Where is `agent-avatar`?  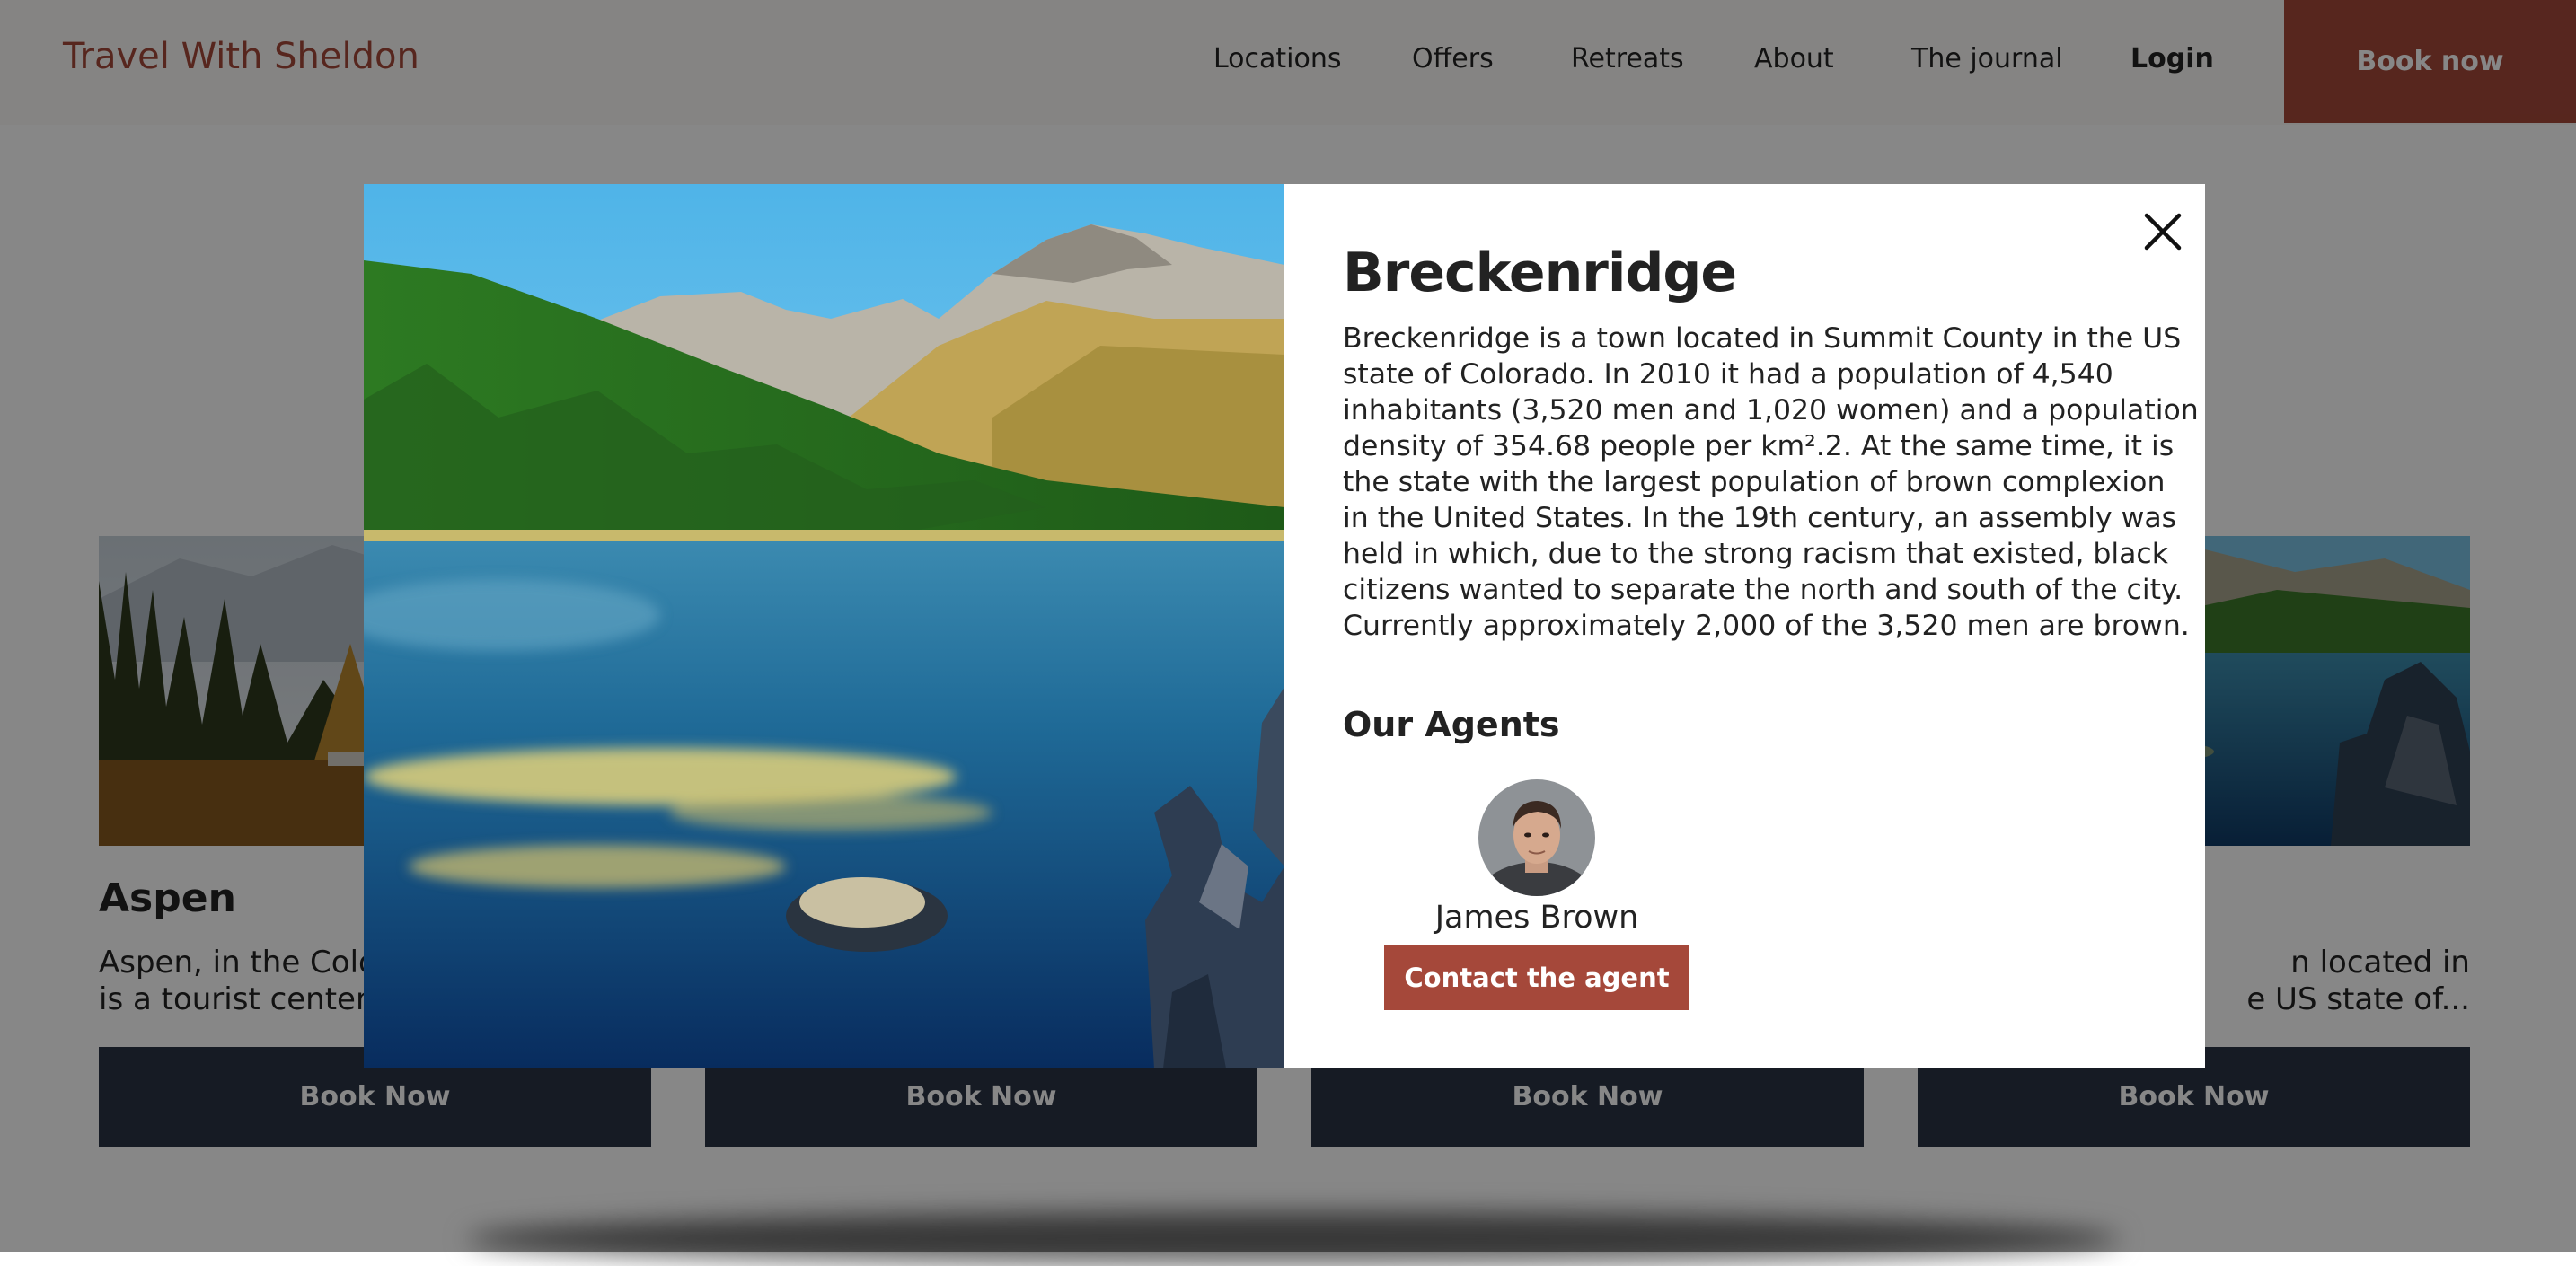 agent-avatar is located at coordinates (1536, 837).